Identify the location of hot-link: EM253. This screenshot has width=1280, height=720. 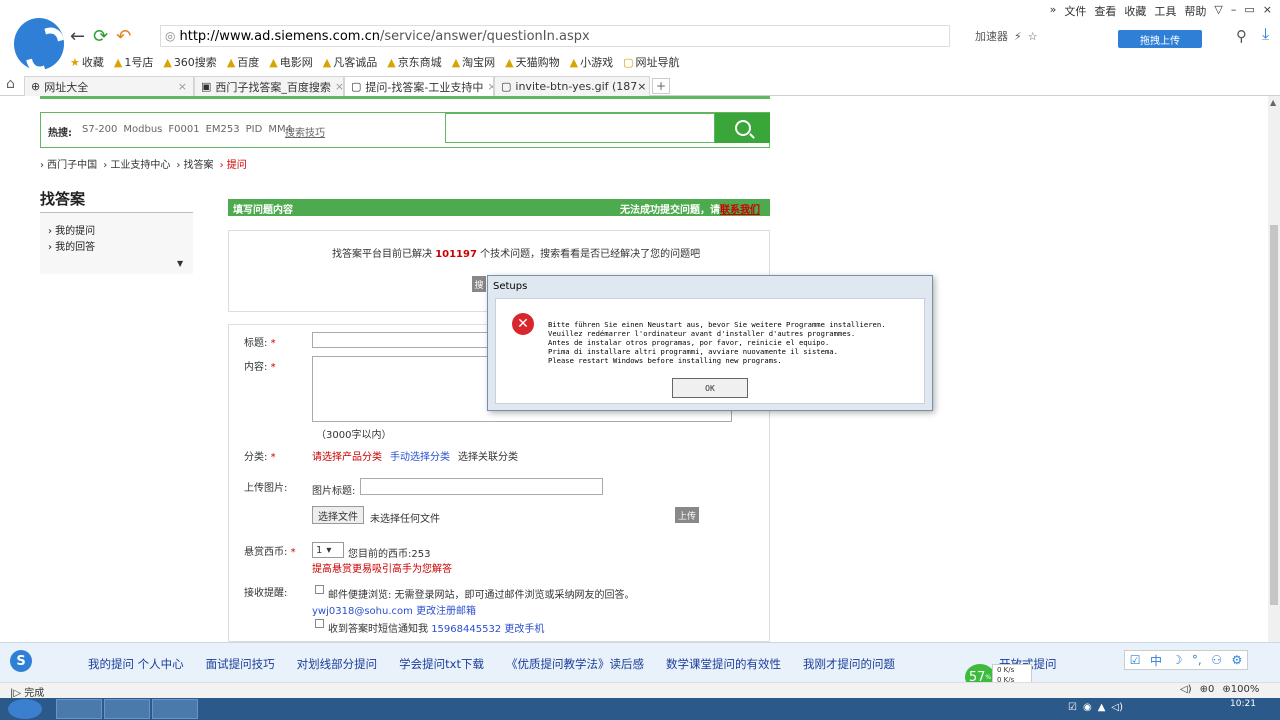
(223, 129).